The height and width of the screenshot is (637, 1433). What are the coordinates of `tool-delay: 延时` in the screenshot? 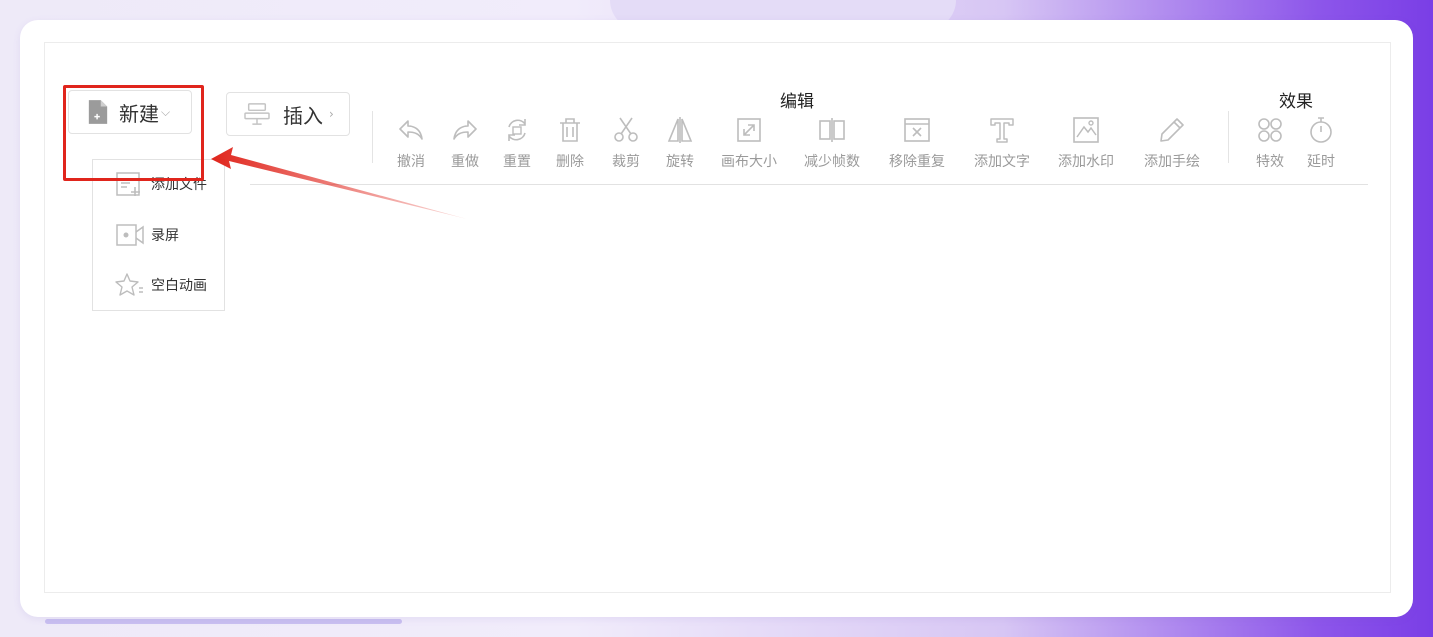 It's located at (1321, 143).